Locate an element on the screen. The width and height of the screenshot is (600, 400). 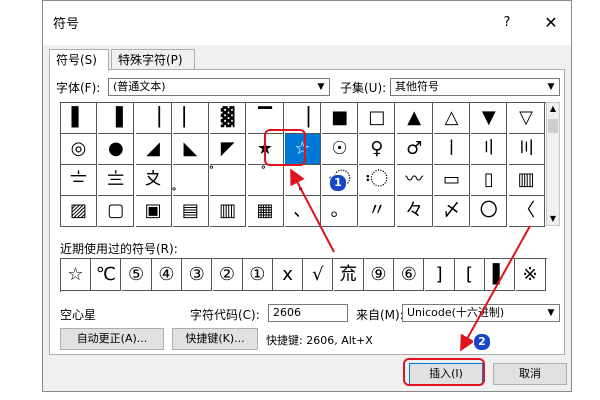
tab-symbols: 符号(S) is located at coordinates (79, 60).